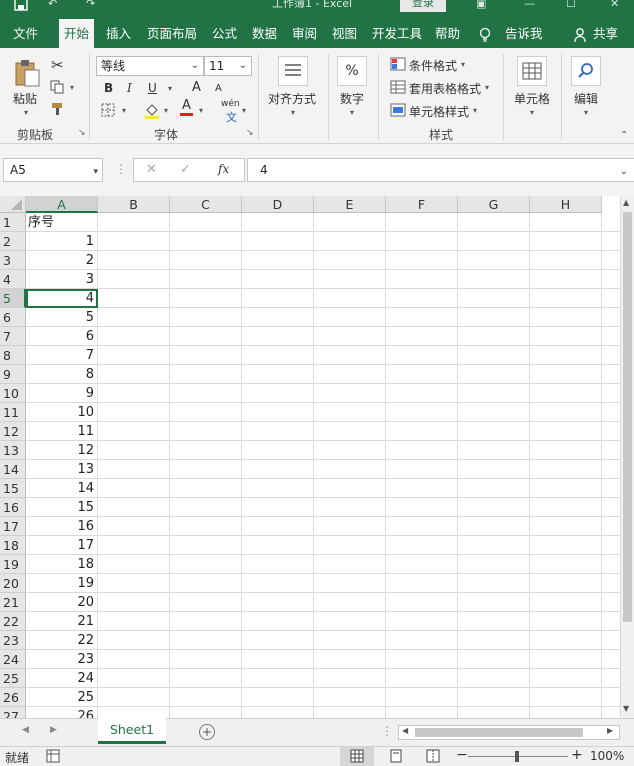  What do you see at coordinates (293, 112) in the screenshot?
I see `alignment-dropdown-icon: ▾` at bounding box center [293, 112].